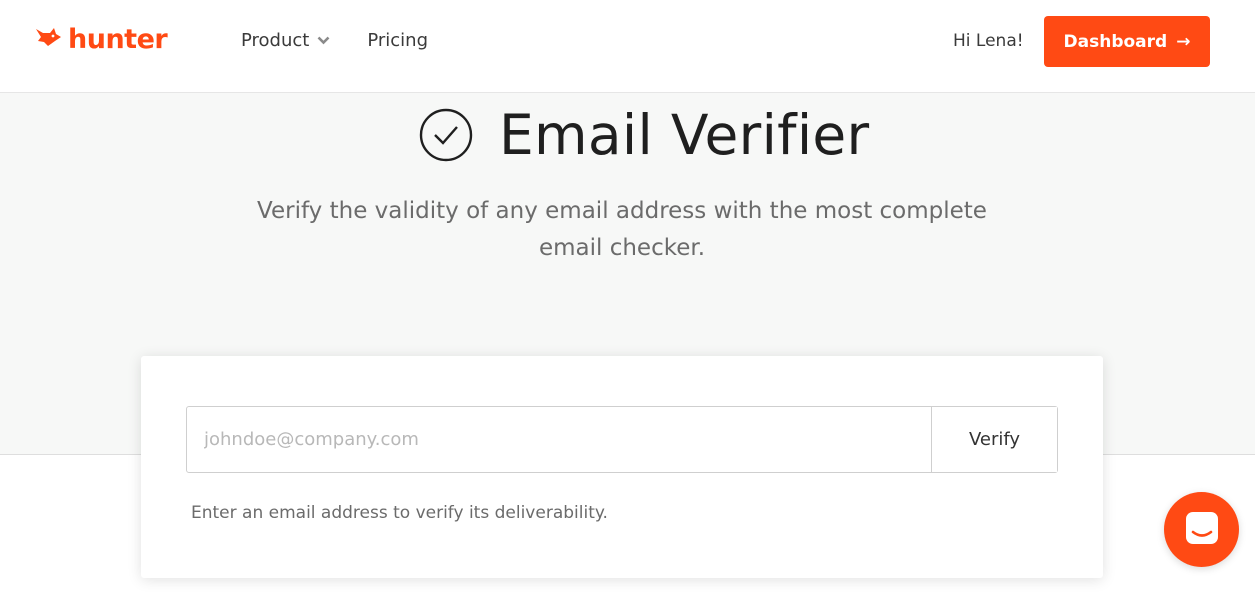  I want to click on nav-pricing-label: Pricing, so click(398, 40).